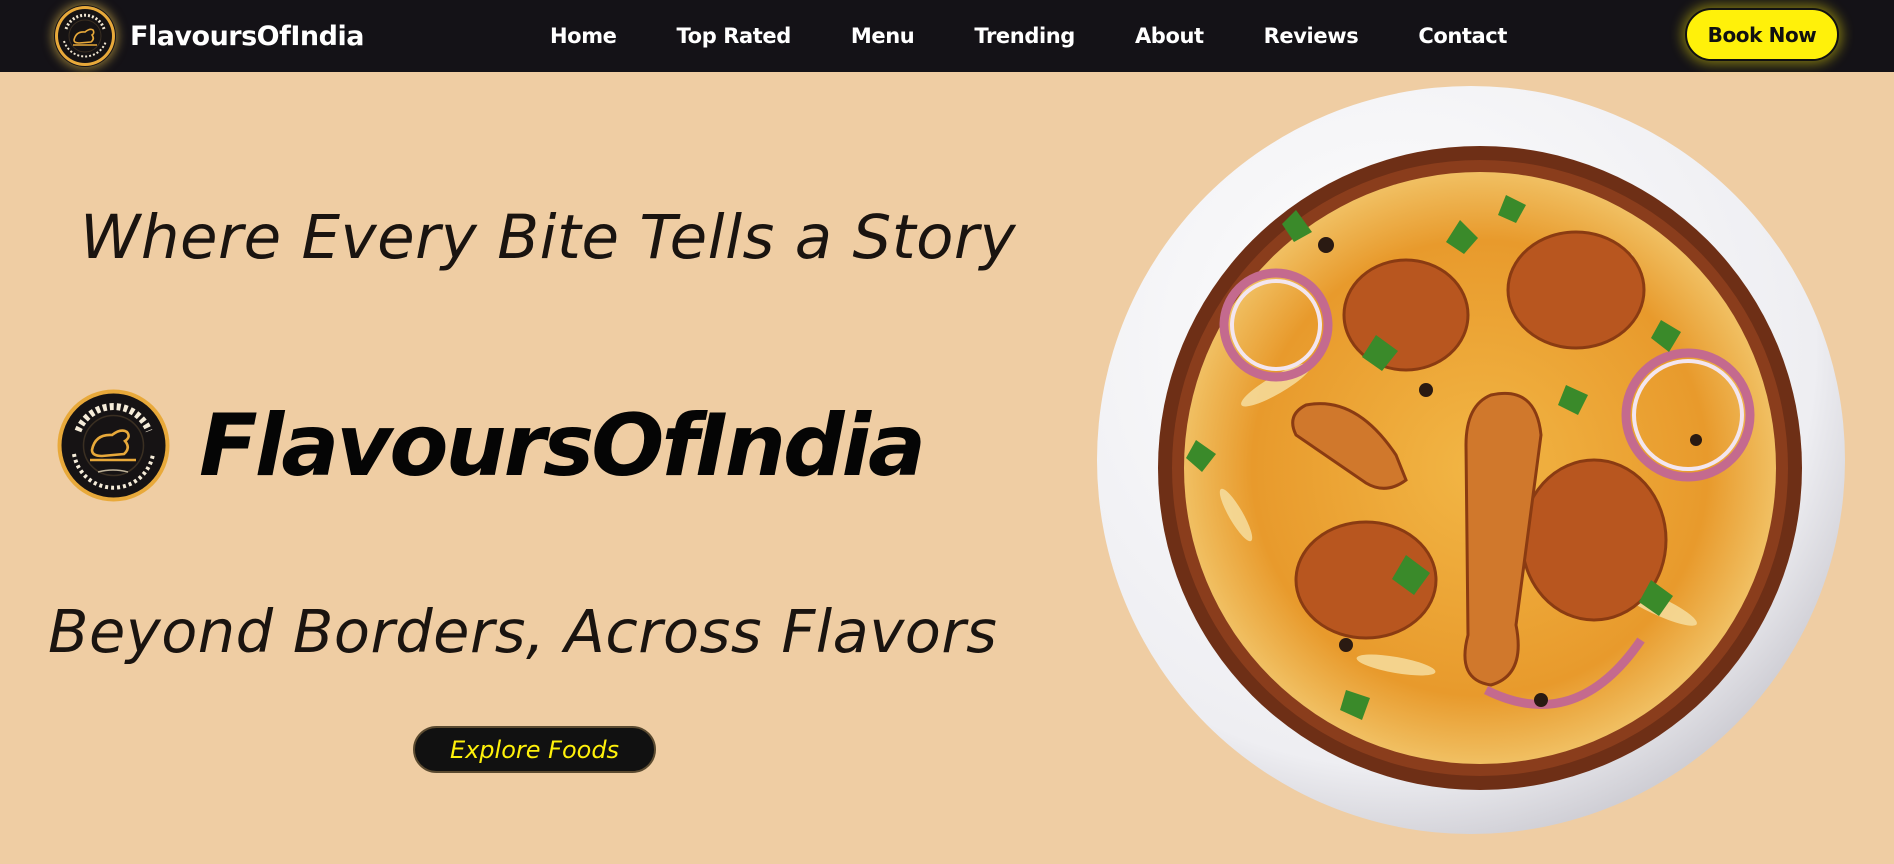 This screenshot has width=1894, height=864. I want to click on hero-tagline-bottom: Beyond Borders, Across Flavors, so click(523, 631).